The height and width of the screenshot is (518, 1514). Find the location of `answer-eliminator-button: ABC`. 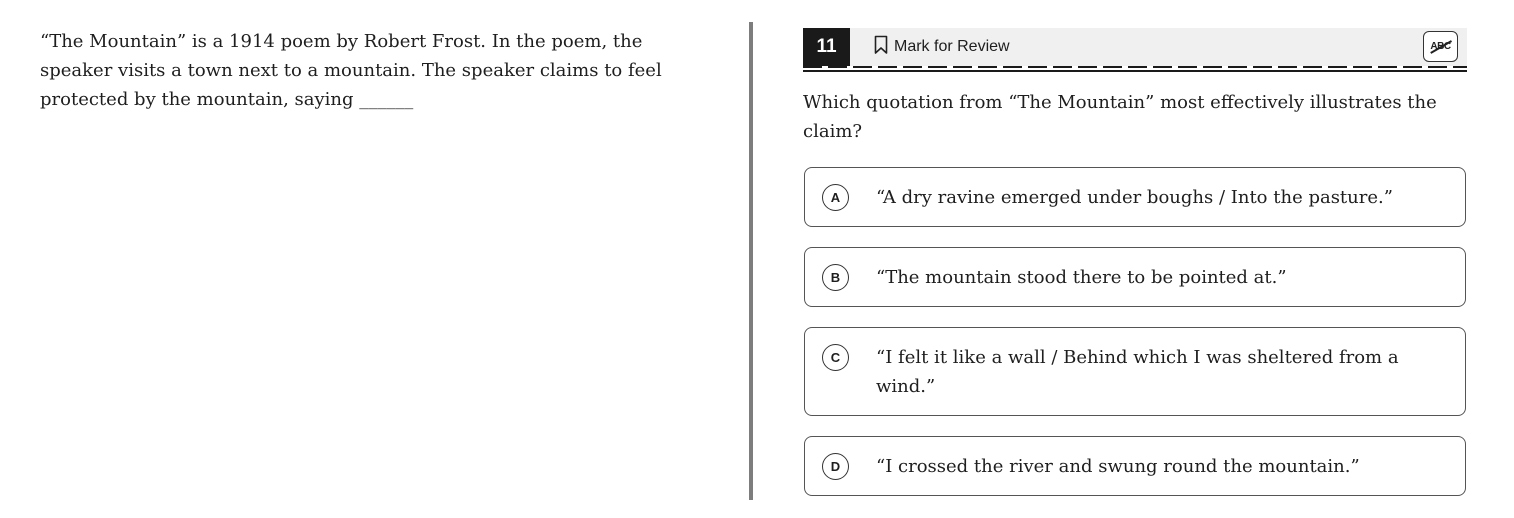

answer-eliminator-button: ABC is located at coordinates (1440, 46).